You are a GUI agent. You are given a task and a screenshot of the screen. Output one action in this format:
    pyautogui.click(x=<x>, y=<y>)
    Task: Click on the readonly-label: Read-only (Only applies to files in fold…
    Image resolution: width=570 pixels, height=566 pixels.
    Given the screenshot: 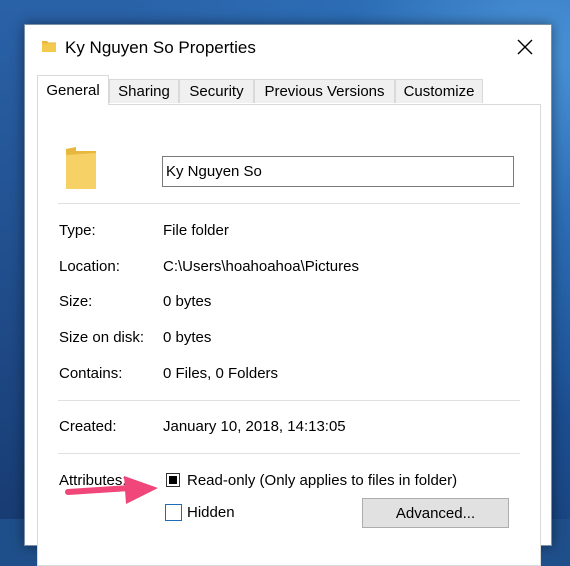 What is the action you would take?
    pyautogui.click(x=322, y=480)
    